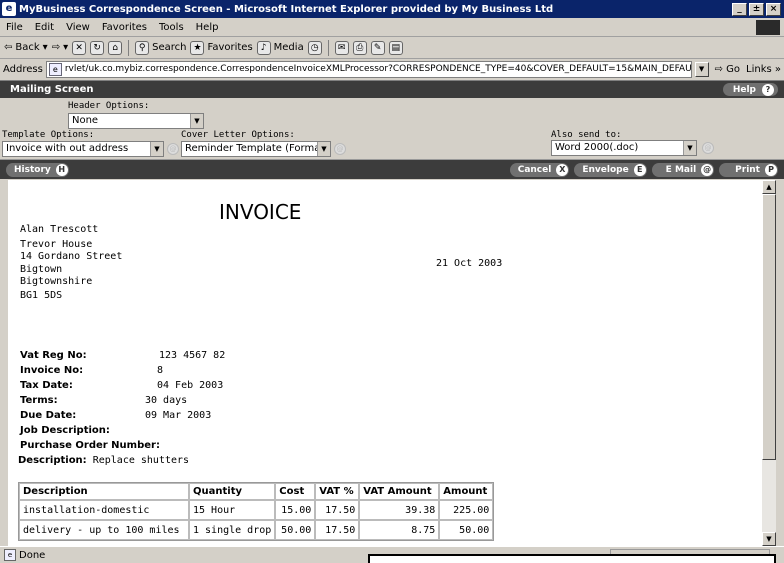  What do you see at coordinates (9, 9) in the screenshot?
I see `ie-logo-icon: e` at bounding box center [9, 9].